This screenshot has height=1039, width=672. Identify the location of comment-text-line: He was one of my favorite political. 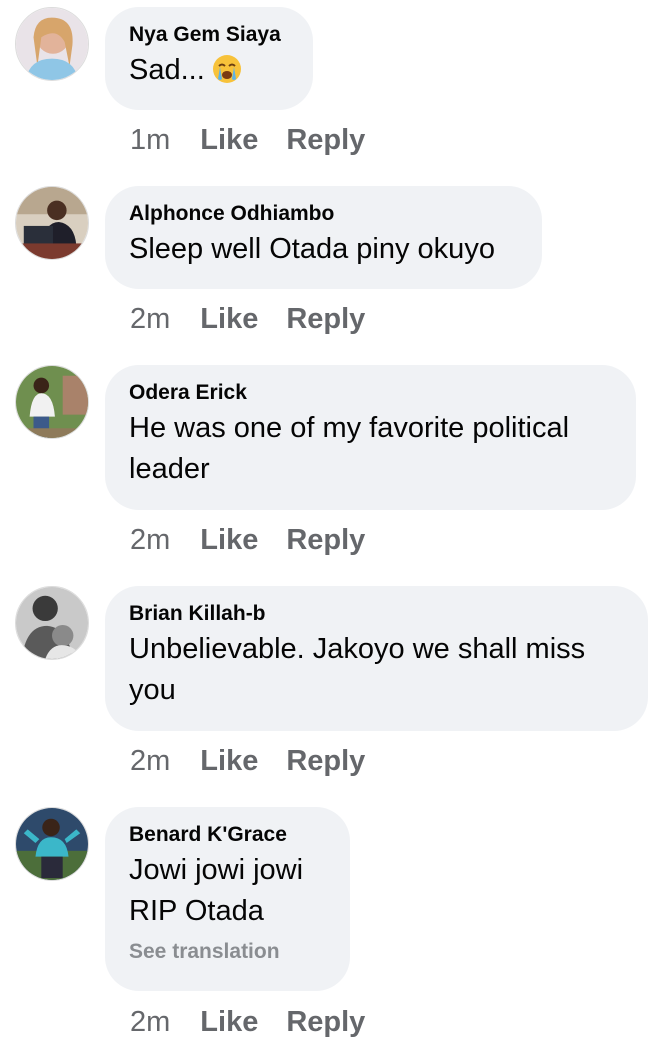
(349, 428).